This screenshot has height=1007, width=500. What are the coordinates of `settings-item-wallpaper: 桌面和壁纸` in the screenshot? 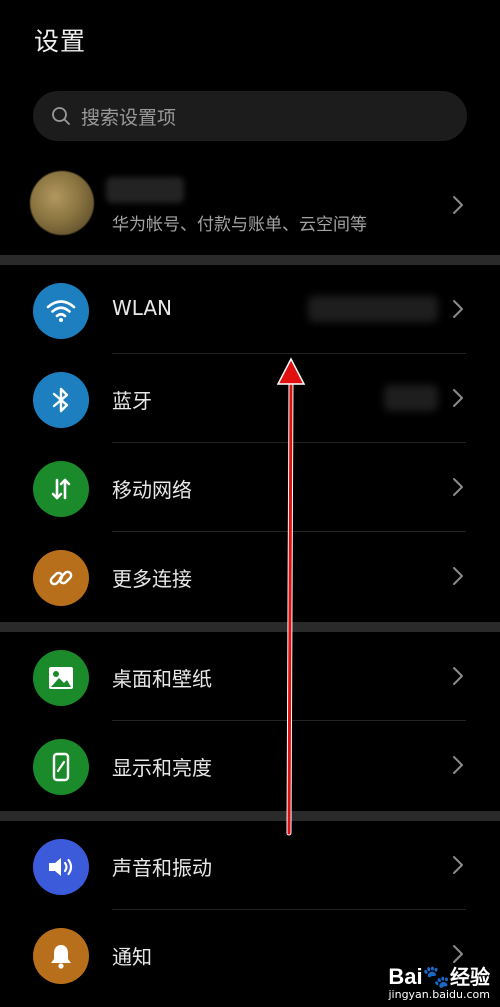 It's located at (250, 677).